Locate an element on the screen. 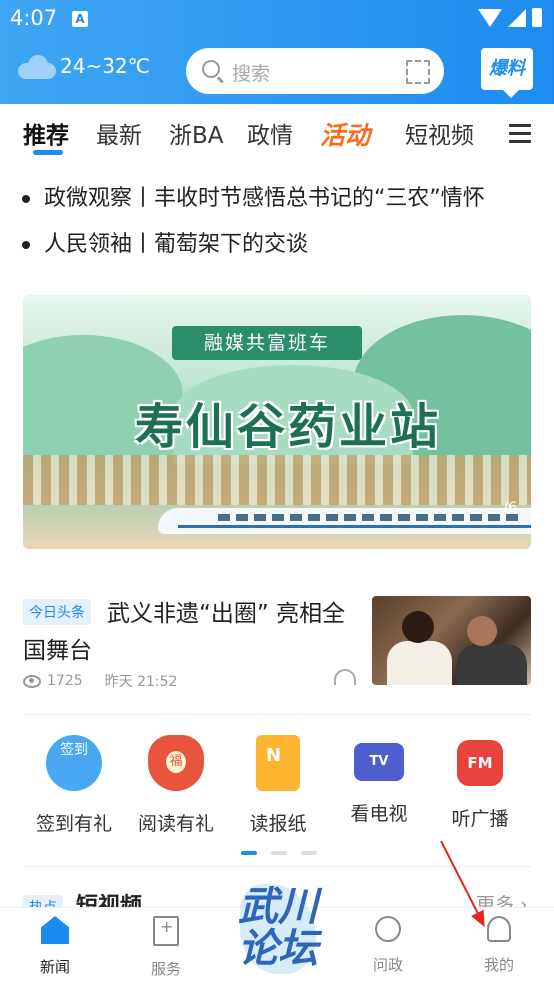 This screenshot has height=985, width=554. eye-icon is located at coordinates (32, 681).